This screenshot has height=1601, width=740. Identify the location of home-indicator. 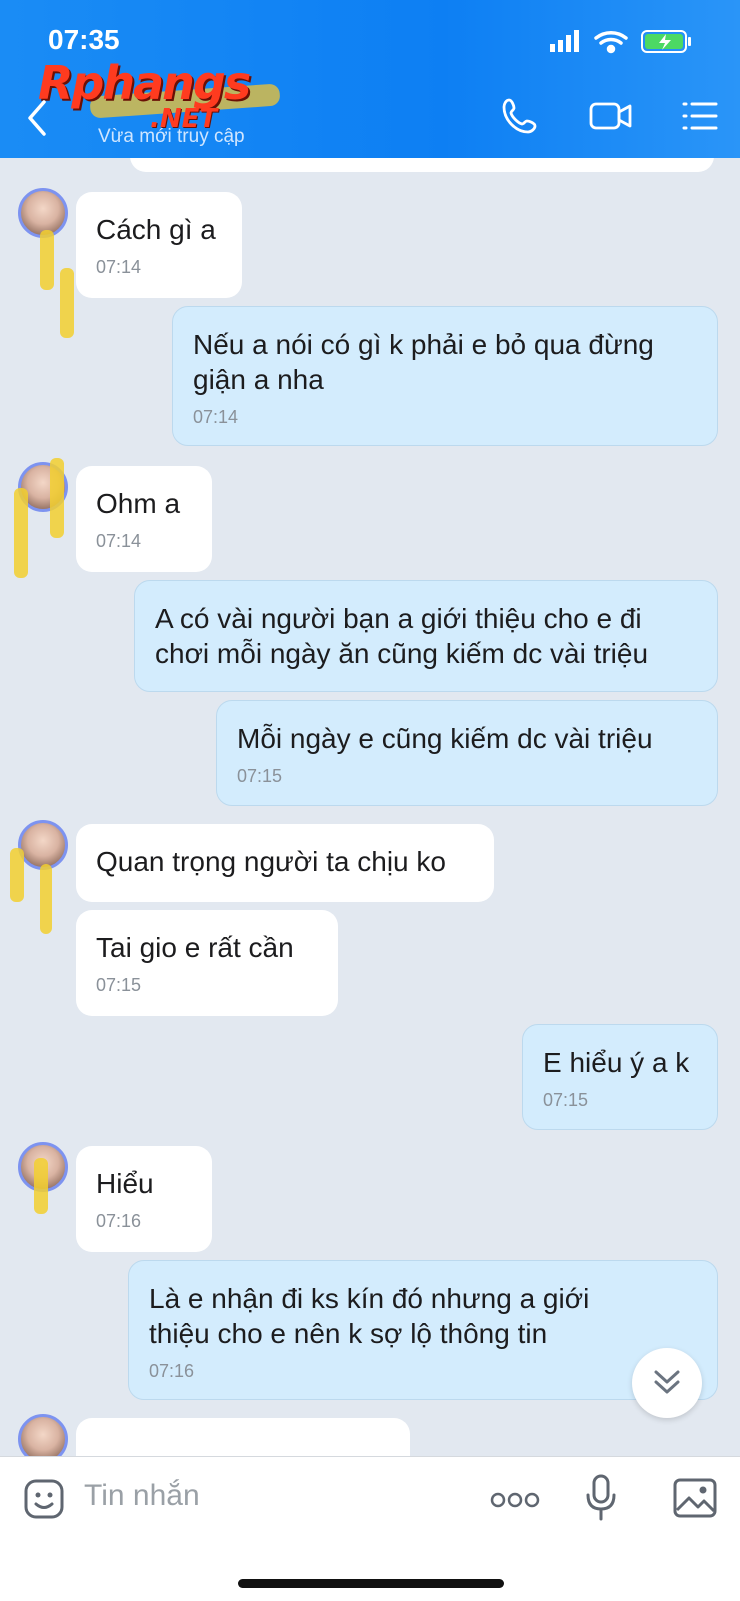
(371, 1583).